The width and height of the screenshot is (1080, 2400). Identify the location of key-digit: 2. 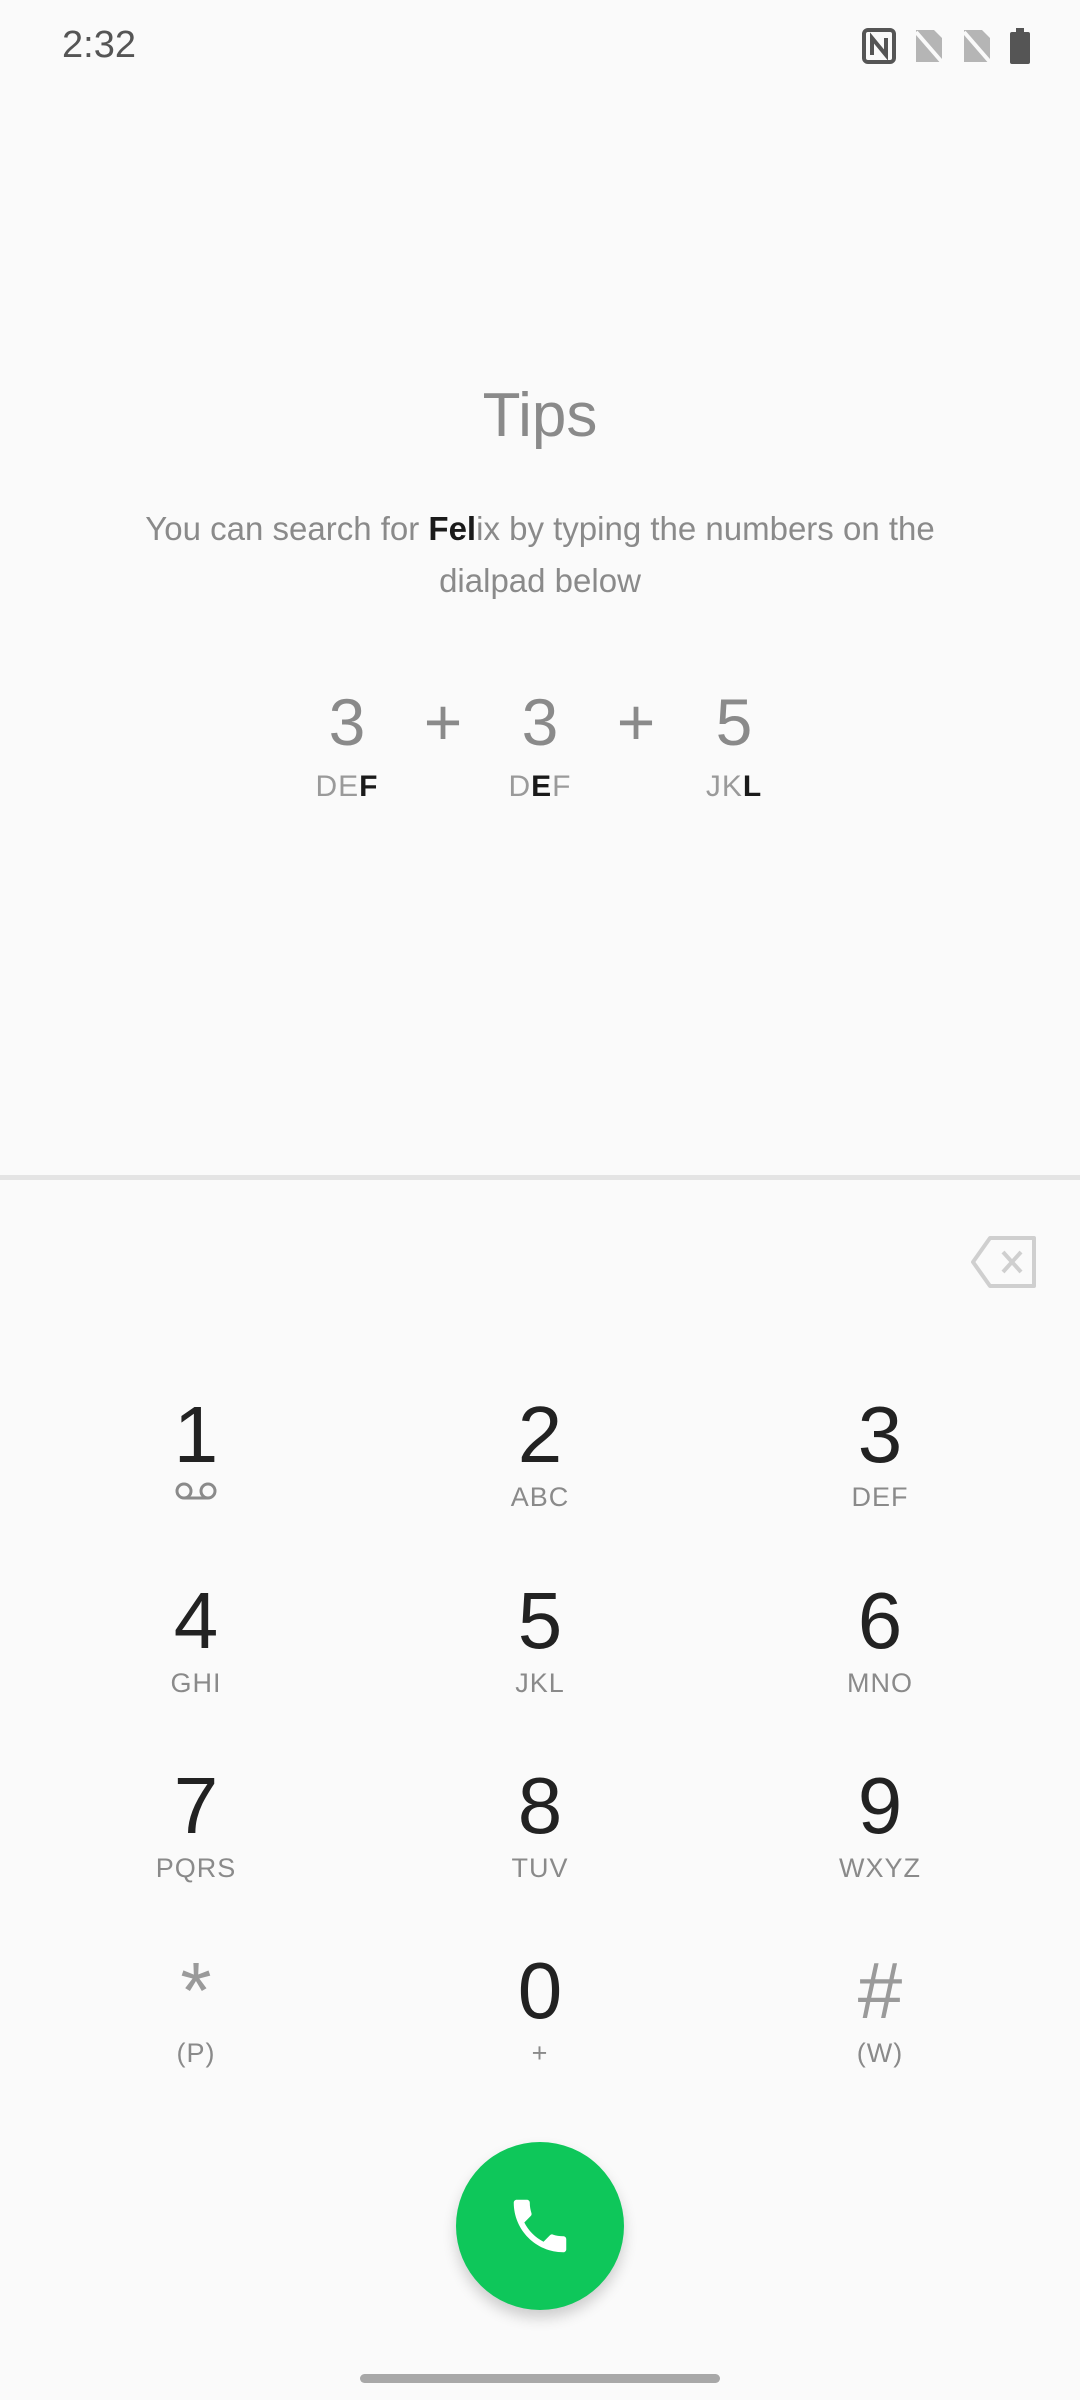
(540, 1434).